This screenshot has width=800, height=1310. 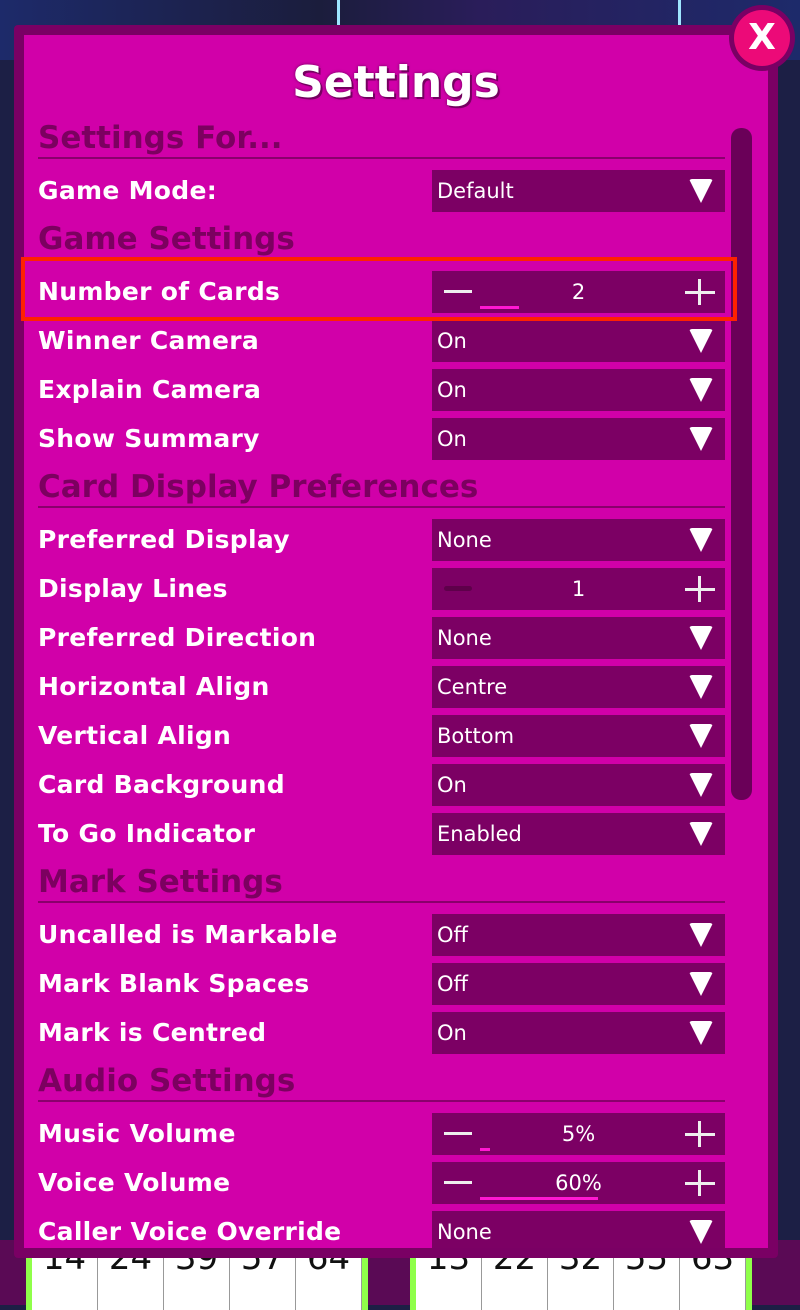 What do you see at coordinates (578, 834) in the screenshot?
I see `to-go-indicator-dropdown: Enabled` at bounding box center [578, 834].